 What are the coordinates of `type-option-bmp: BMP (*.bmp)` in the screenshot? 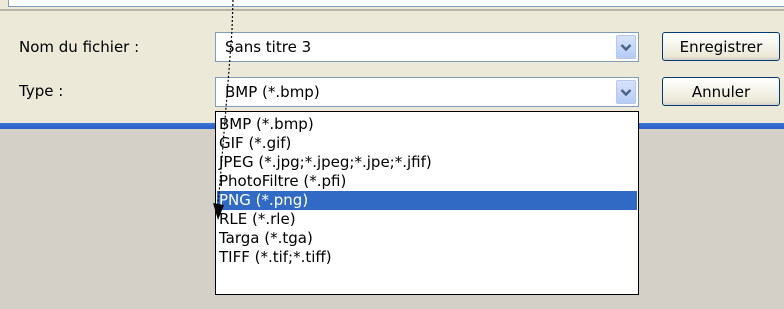 It's located at (427, 124).